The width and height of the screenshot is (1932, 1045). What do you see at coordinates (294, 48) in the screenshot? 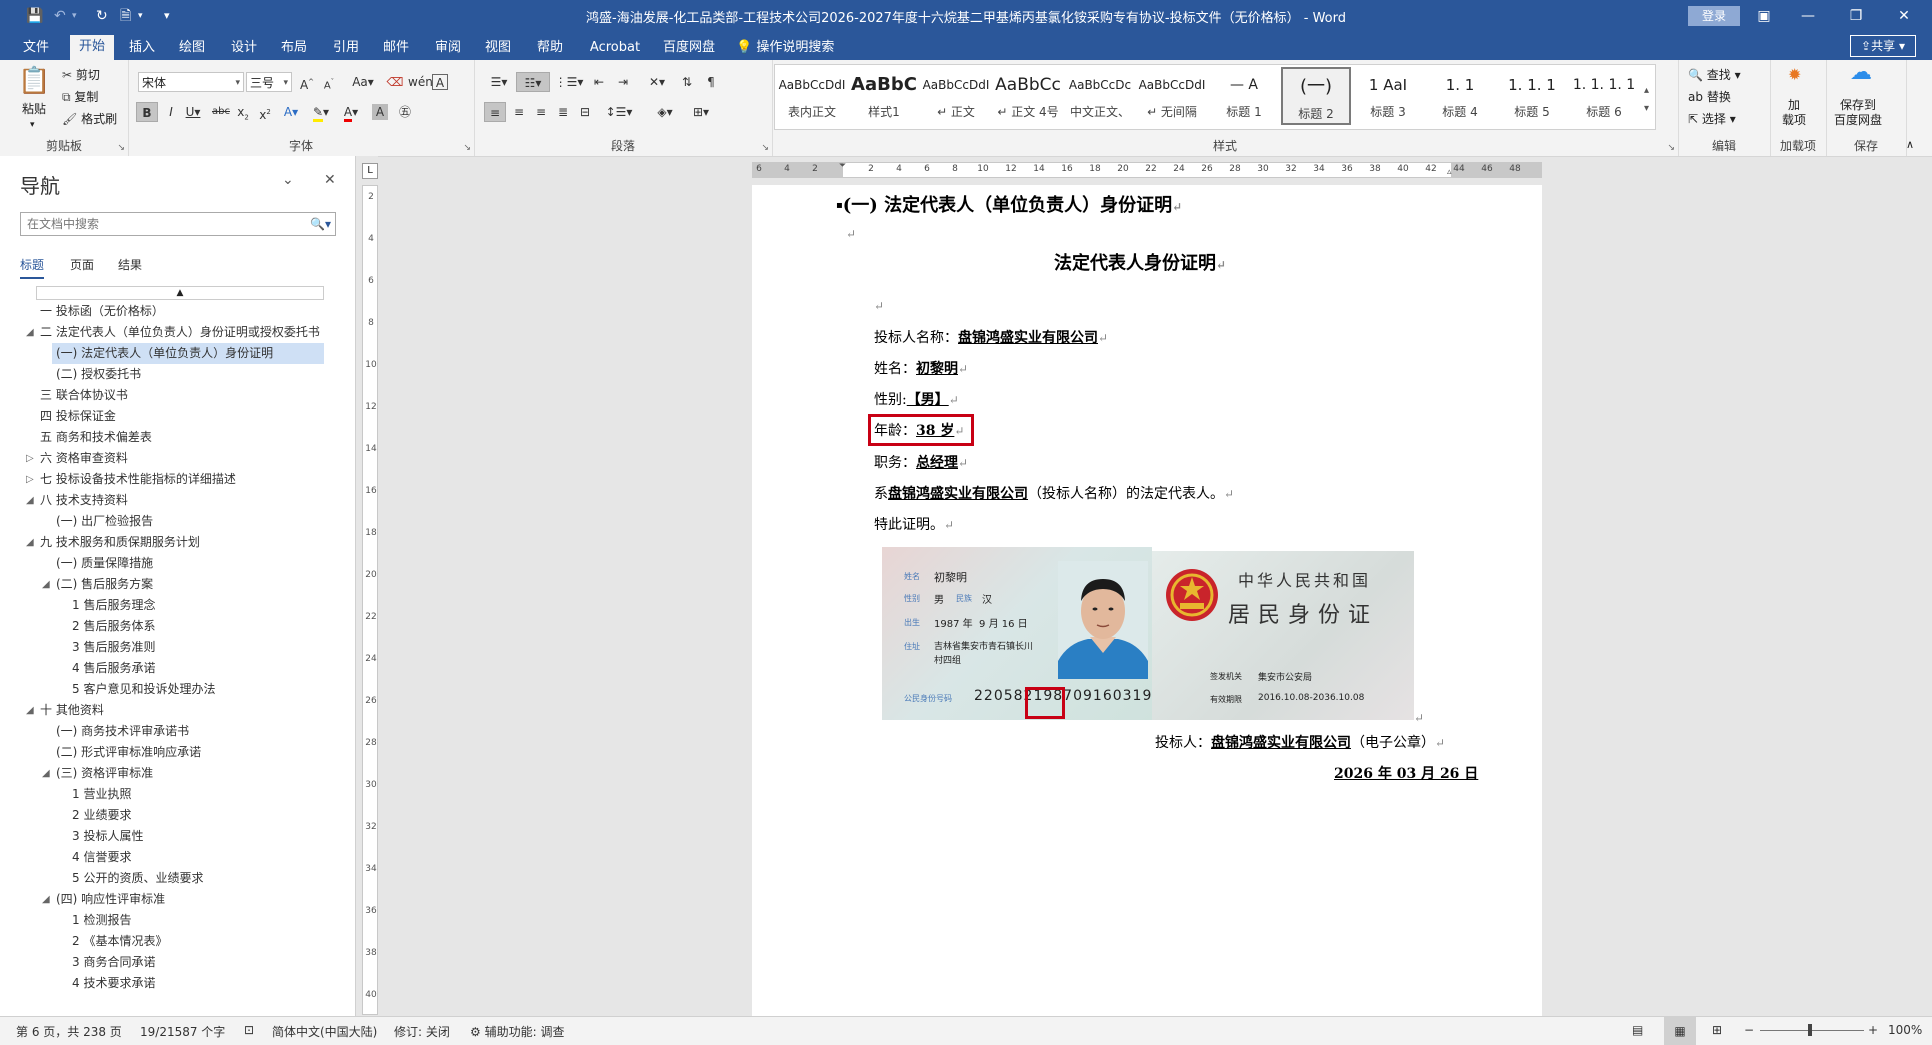
I see `tab-layout: 布局` at bounding box center [294, 48].